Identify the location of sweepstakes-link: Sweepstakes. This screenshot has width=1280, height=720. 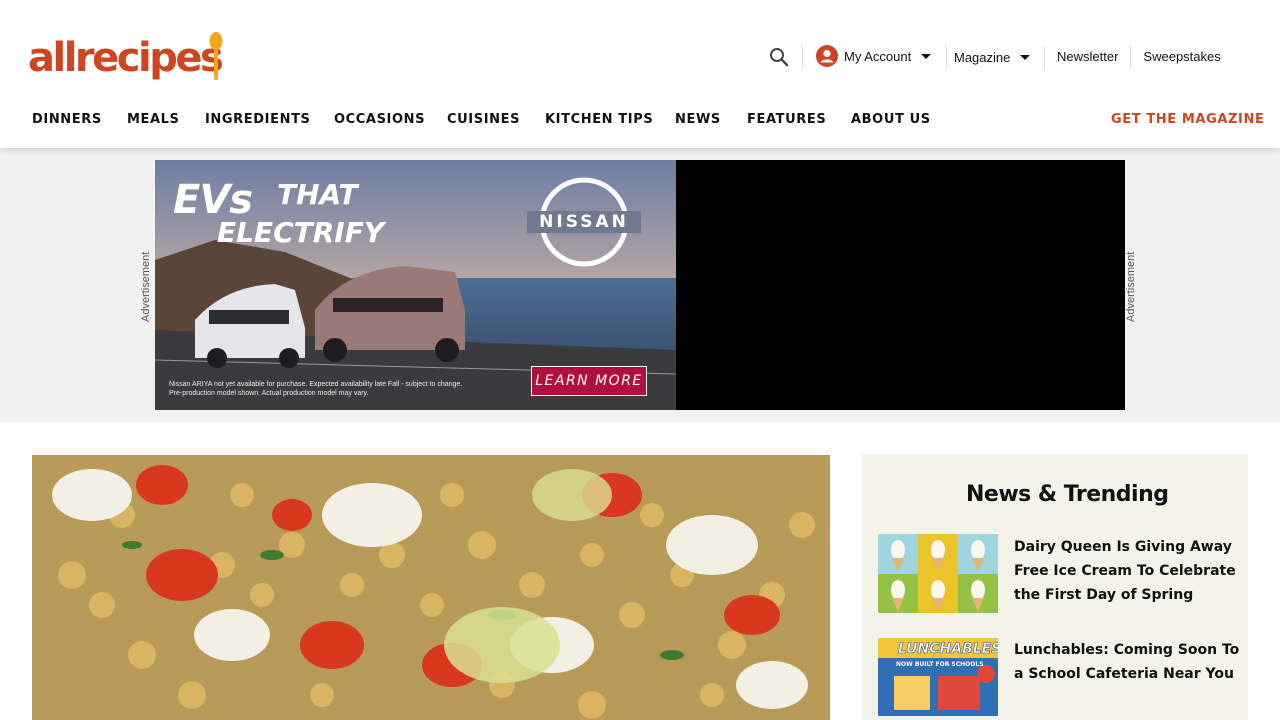
(1181, 57).